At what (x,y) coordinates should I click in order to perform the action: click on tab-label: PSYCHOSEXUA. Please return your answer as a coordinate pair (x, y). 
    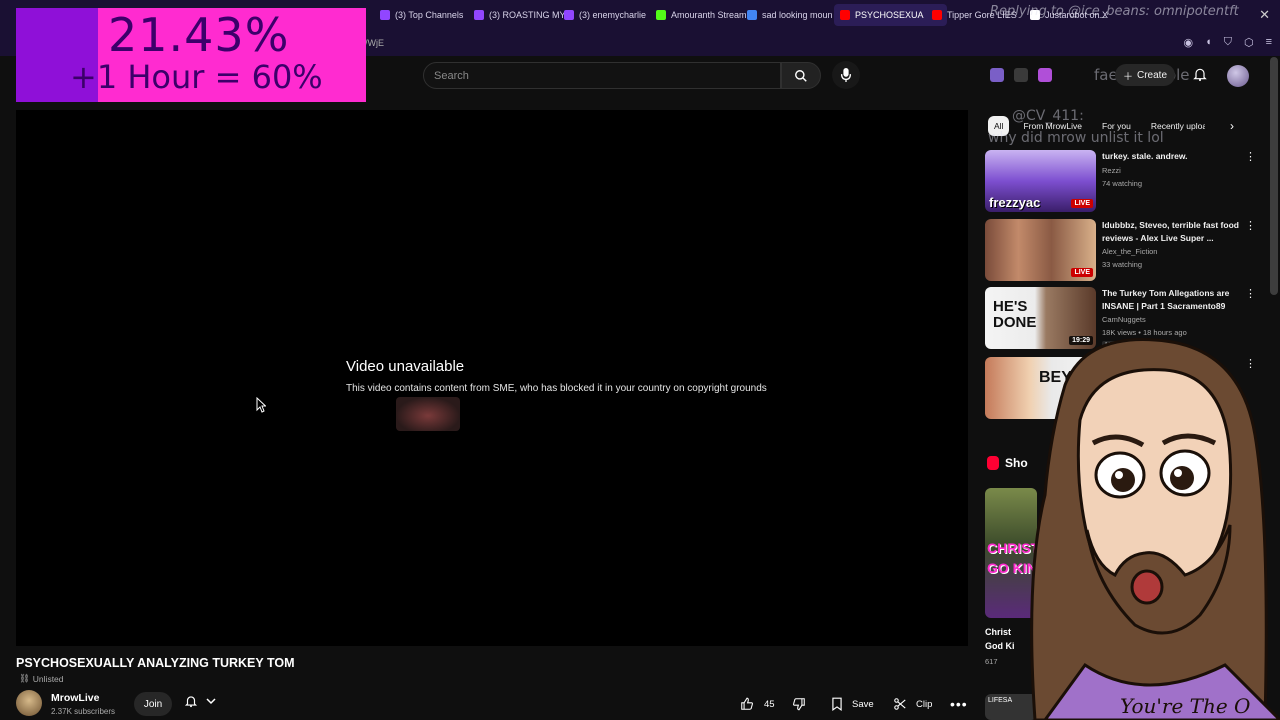
    Looking at the image, I should click on (889, 15).